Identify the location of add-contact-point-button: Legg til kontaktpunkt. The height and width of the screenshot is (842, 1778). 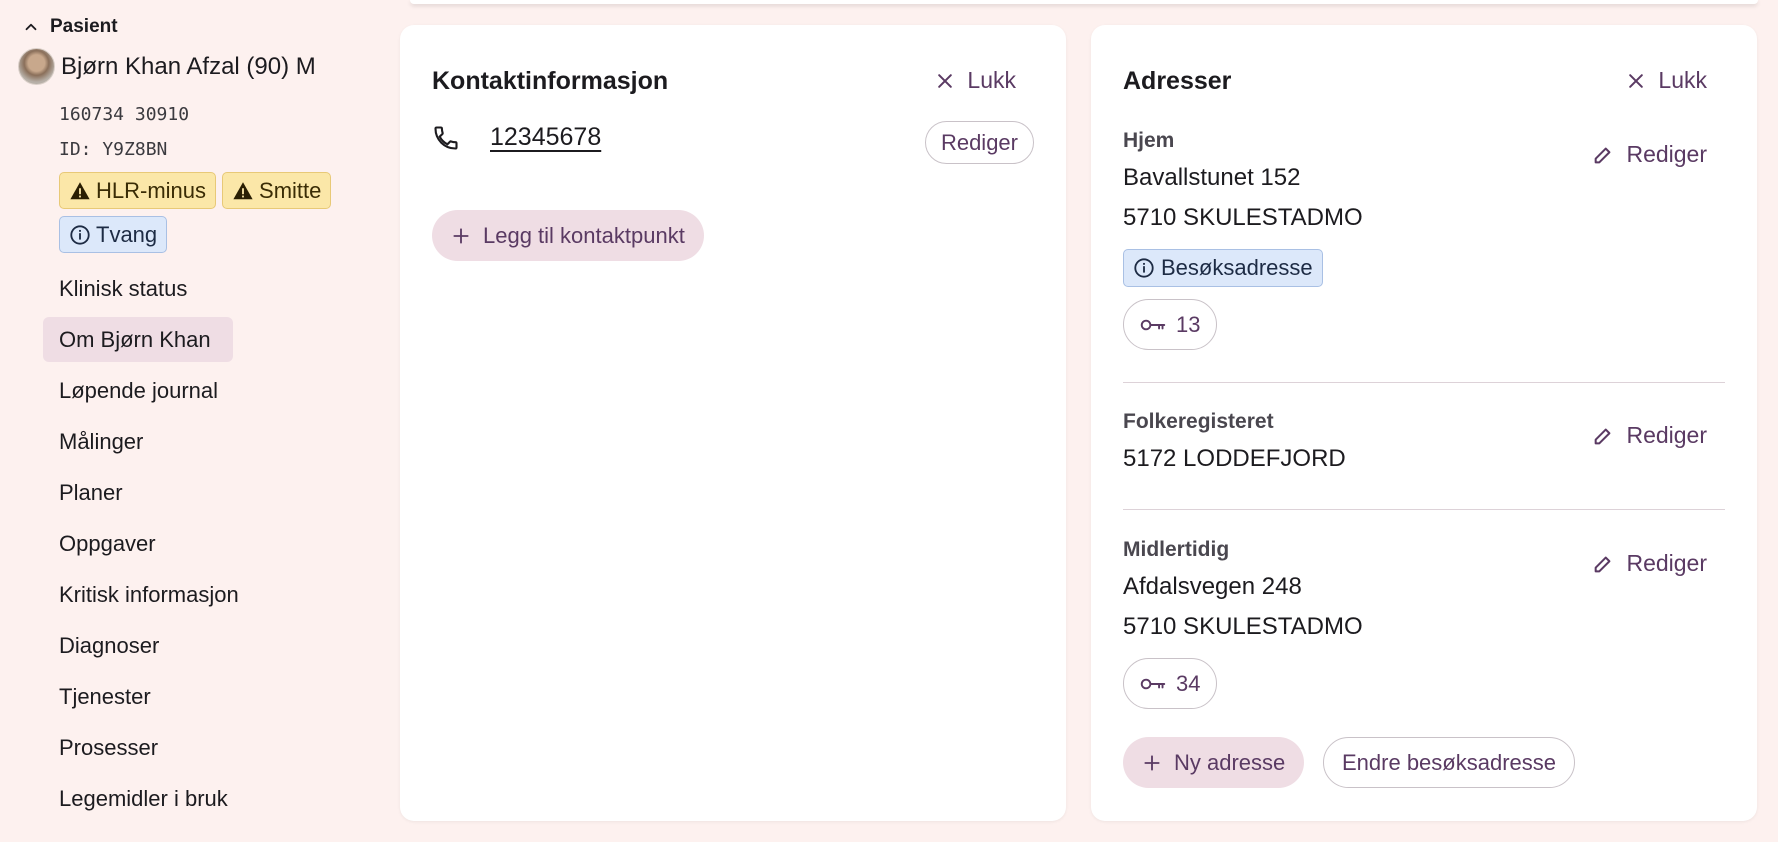
(568, 235).